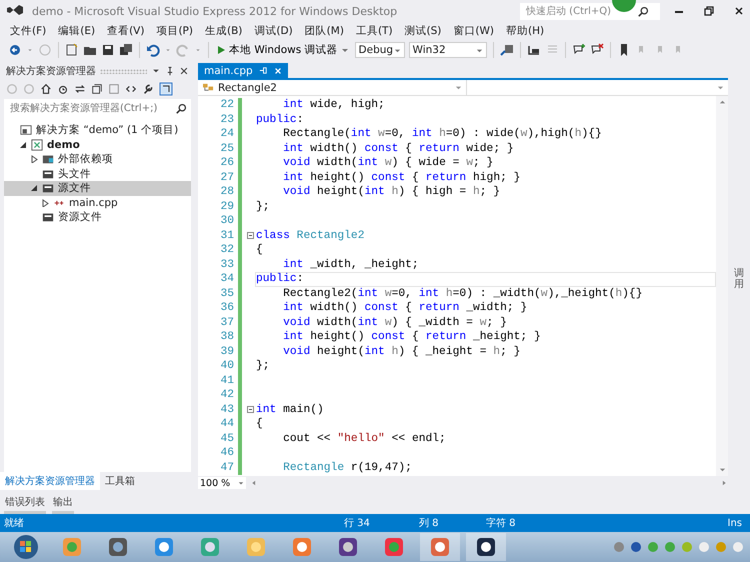 Image resolution: width=750 pixels, height=562 pixels. What do you see at coordinates (174, 31) in the screenshot?
I see `menu-item: 项目(P)` at bounding box center [174, 31].